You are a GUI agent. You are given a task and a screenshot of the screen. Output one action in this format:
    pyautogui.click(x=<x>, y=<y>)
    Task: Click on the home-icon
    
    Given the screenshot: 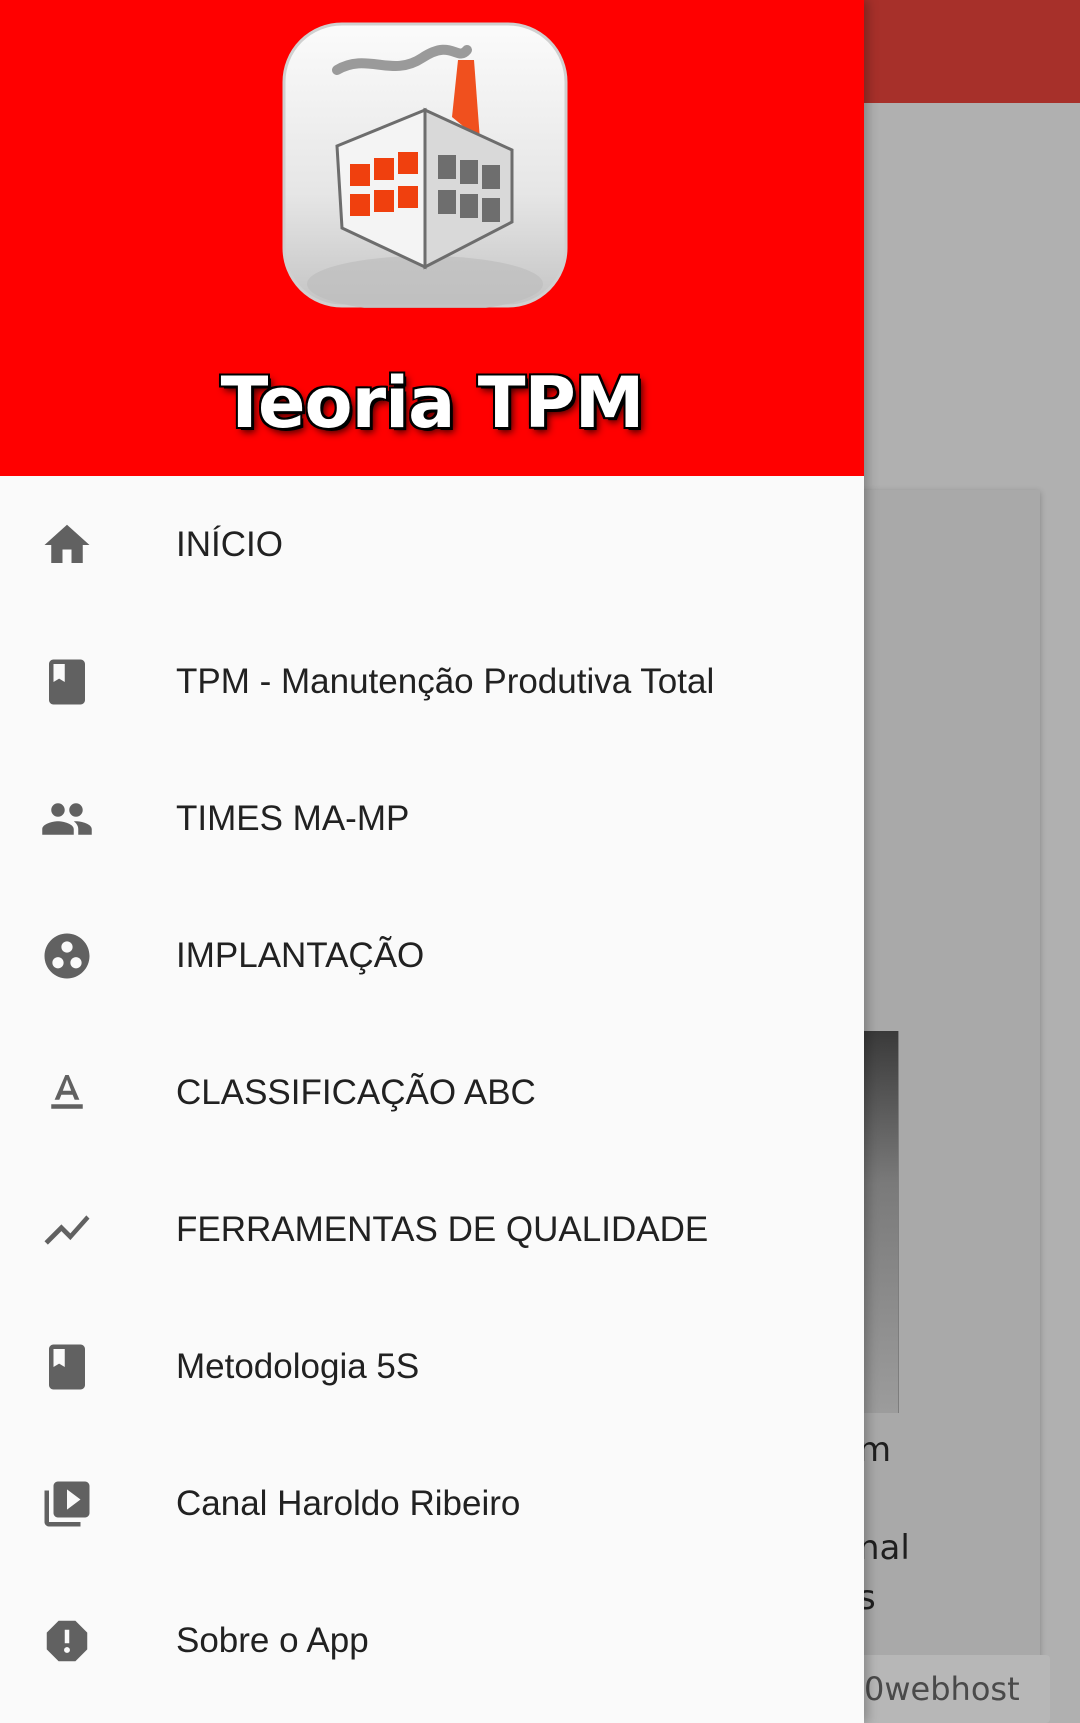 What is the action you would take?
    pyautogui.click(x=67, y=545)
    